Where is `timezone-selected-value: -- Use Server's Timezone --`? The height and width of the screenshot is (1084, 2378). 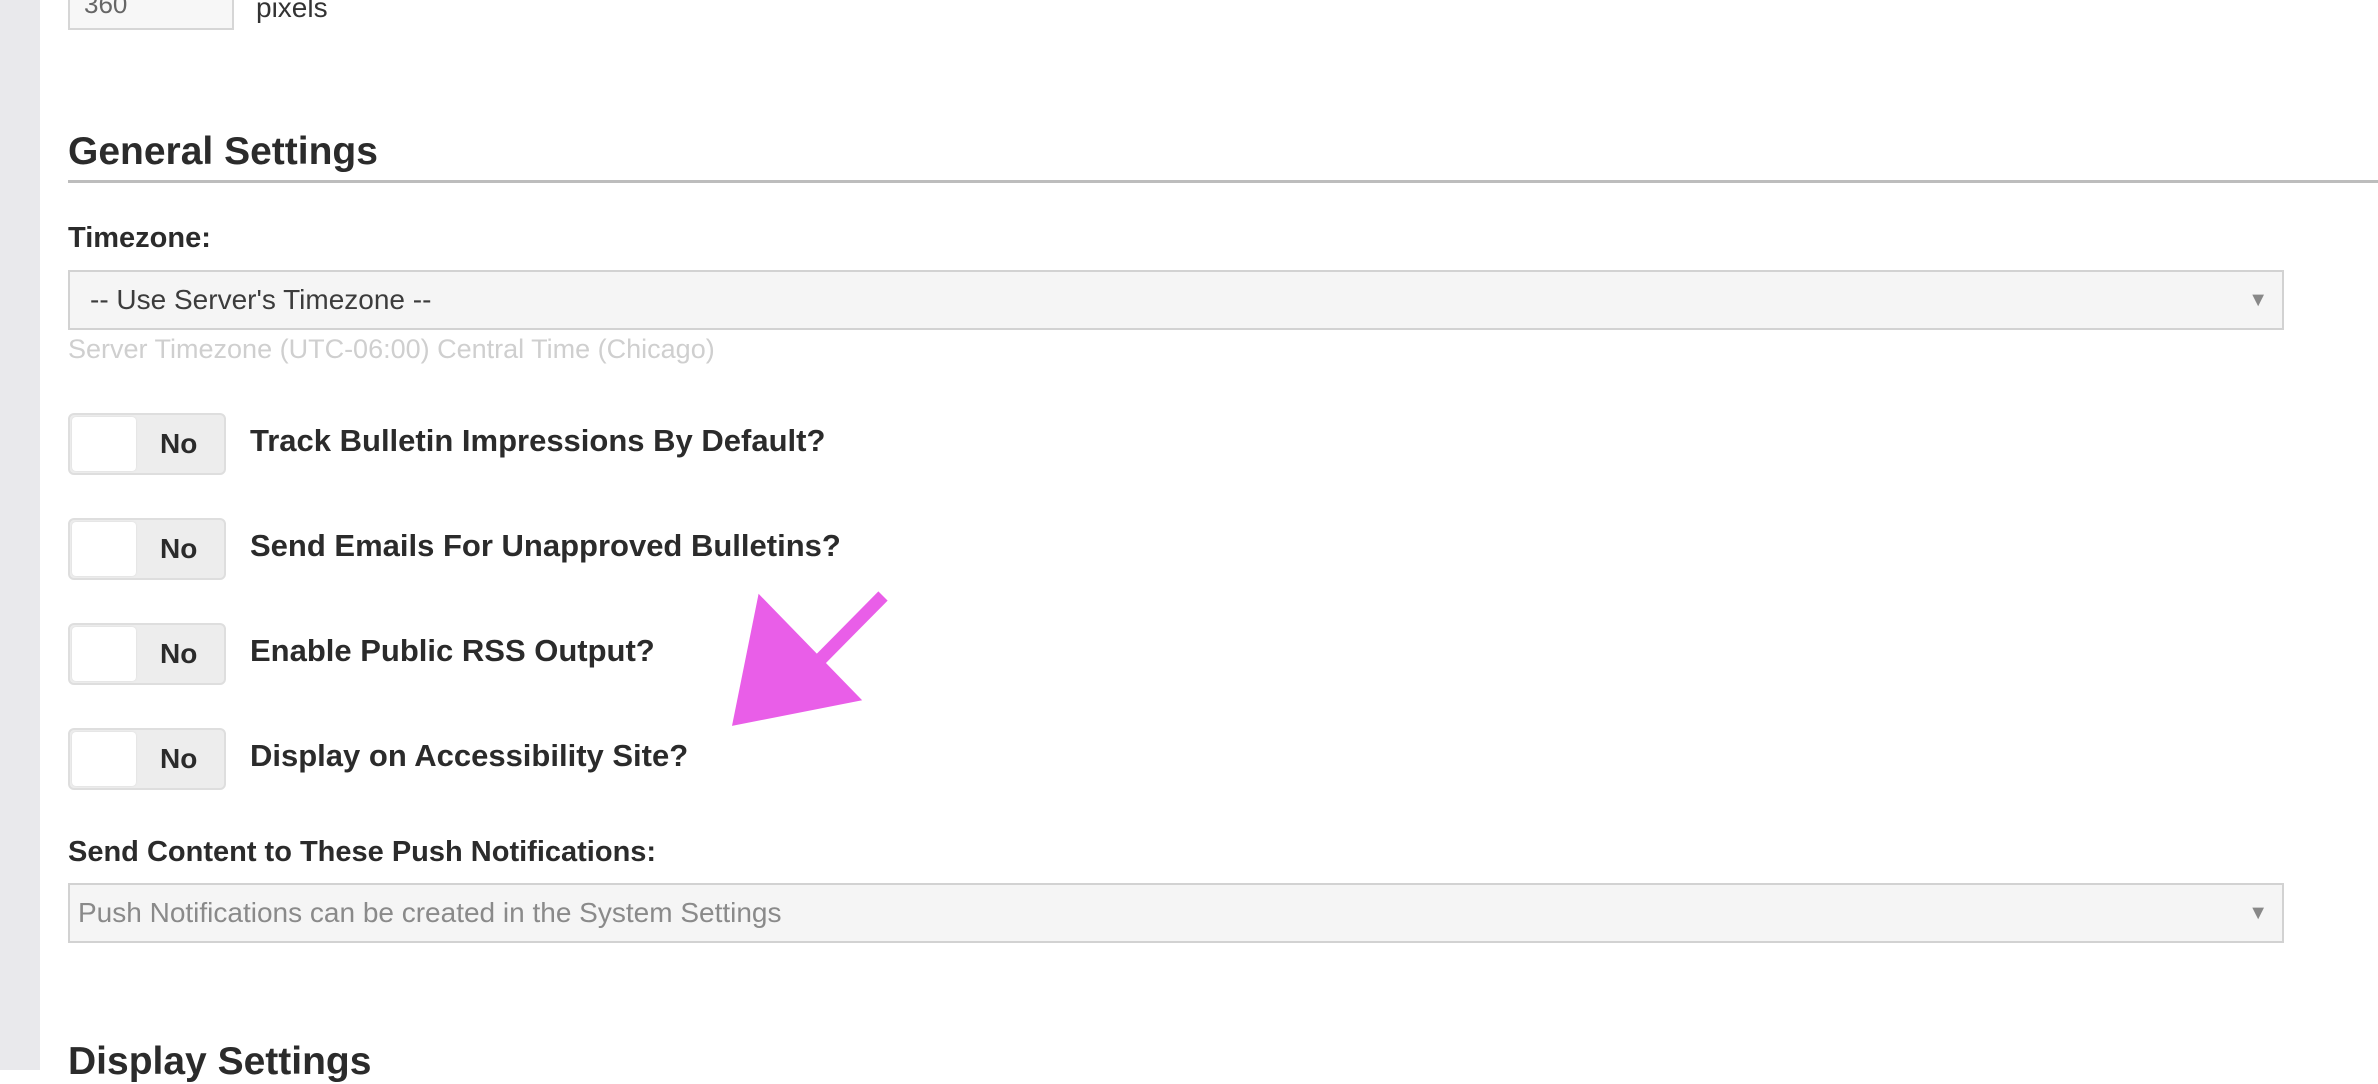 timezone-selected-value: -- Use Server's Timezone -- is located at coordinates (261, 299).